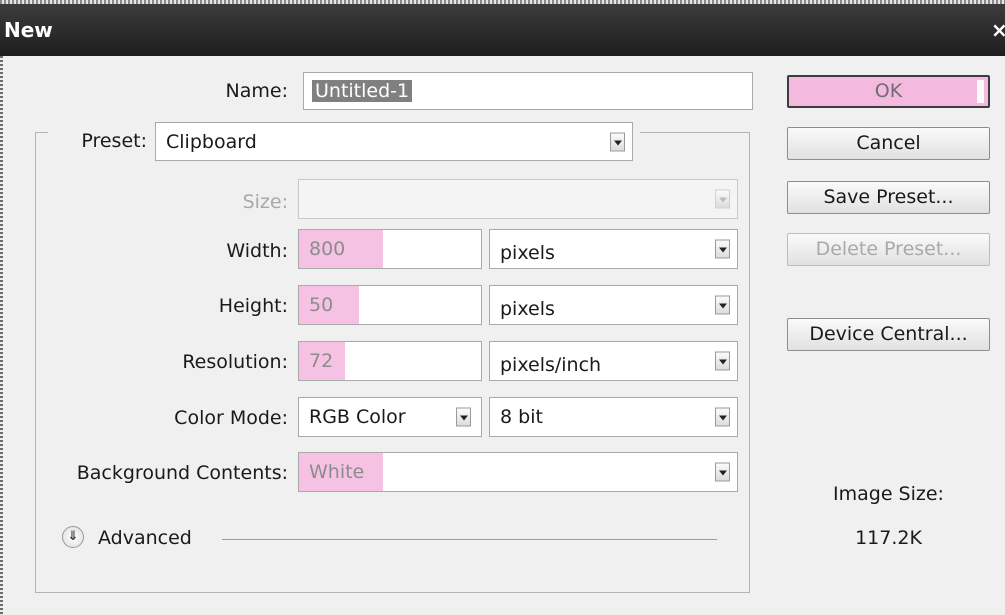  I want to click on name-label: Name:, so click(256, 91).